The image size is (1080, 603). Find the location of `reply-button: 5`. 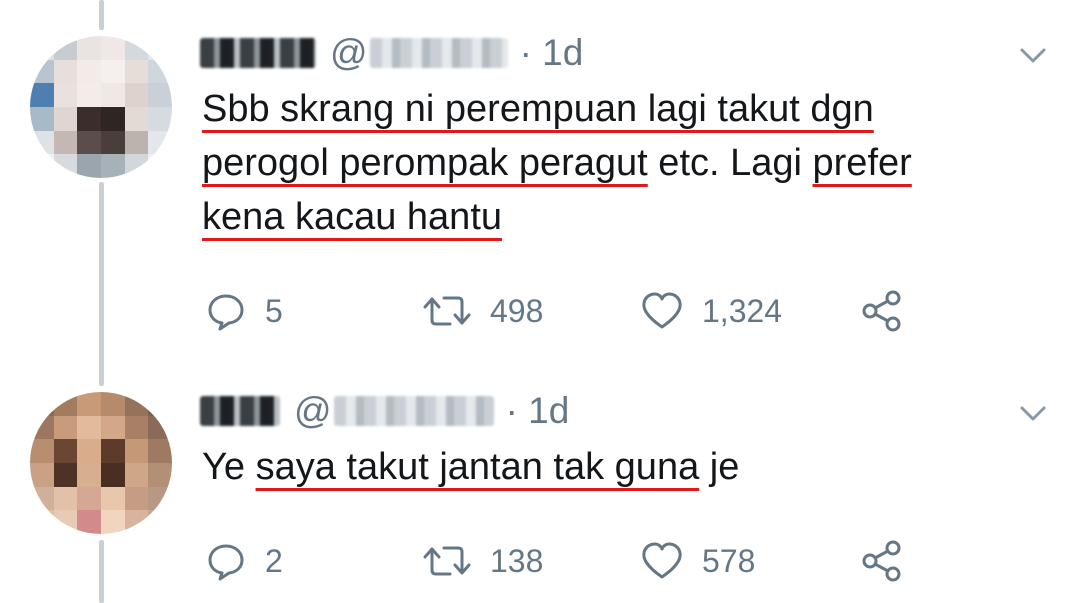

reply-button: 5 is located at coordinates (244, 311).